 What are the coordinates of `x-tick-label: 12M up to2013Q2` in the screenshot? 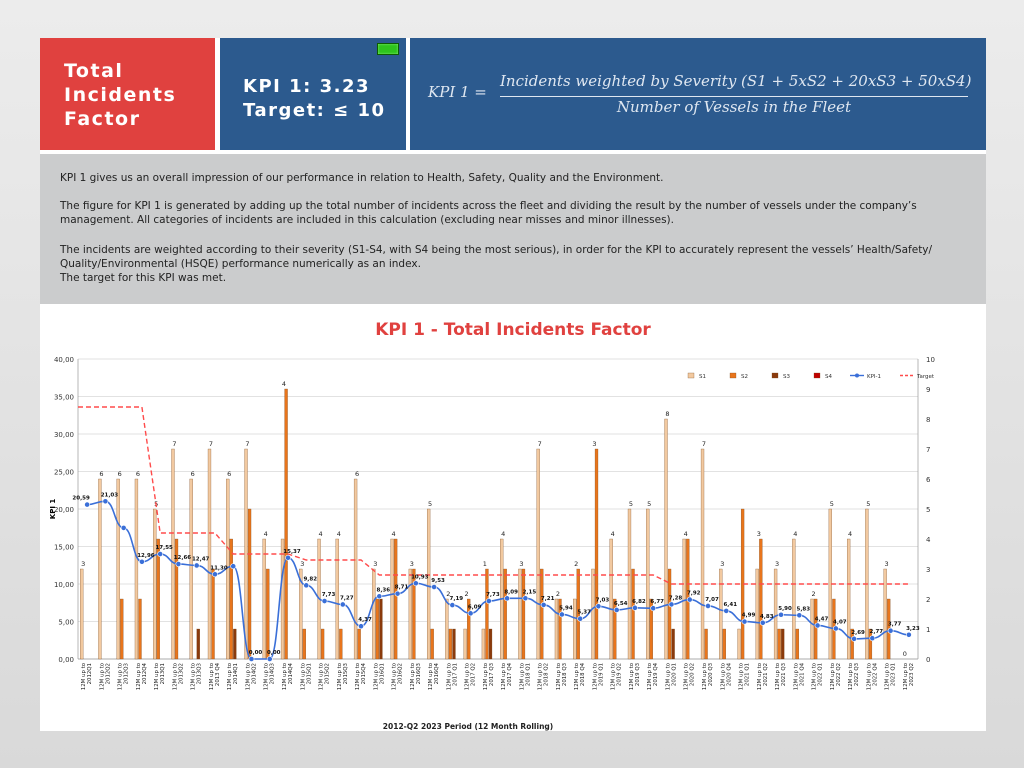 It's located at (178, 676).